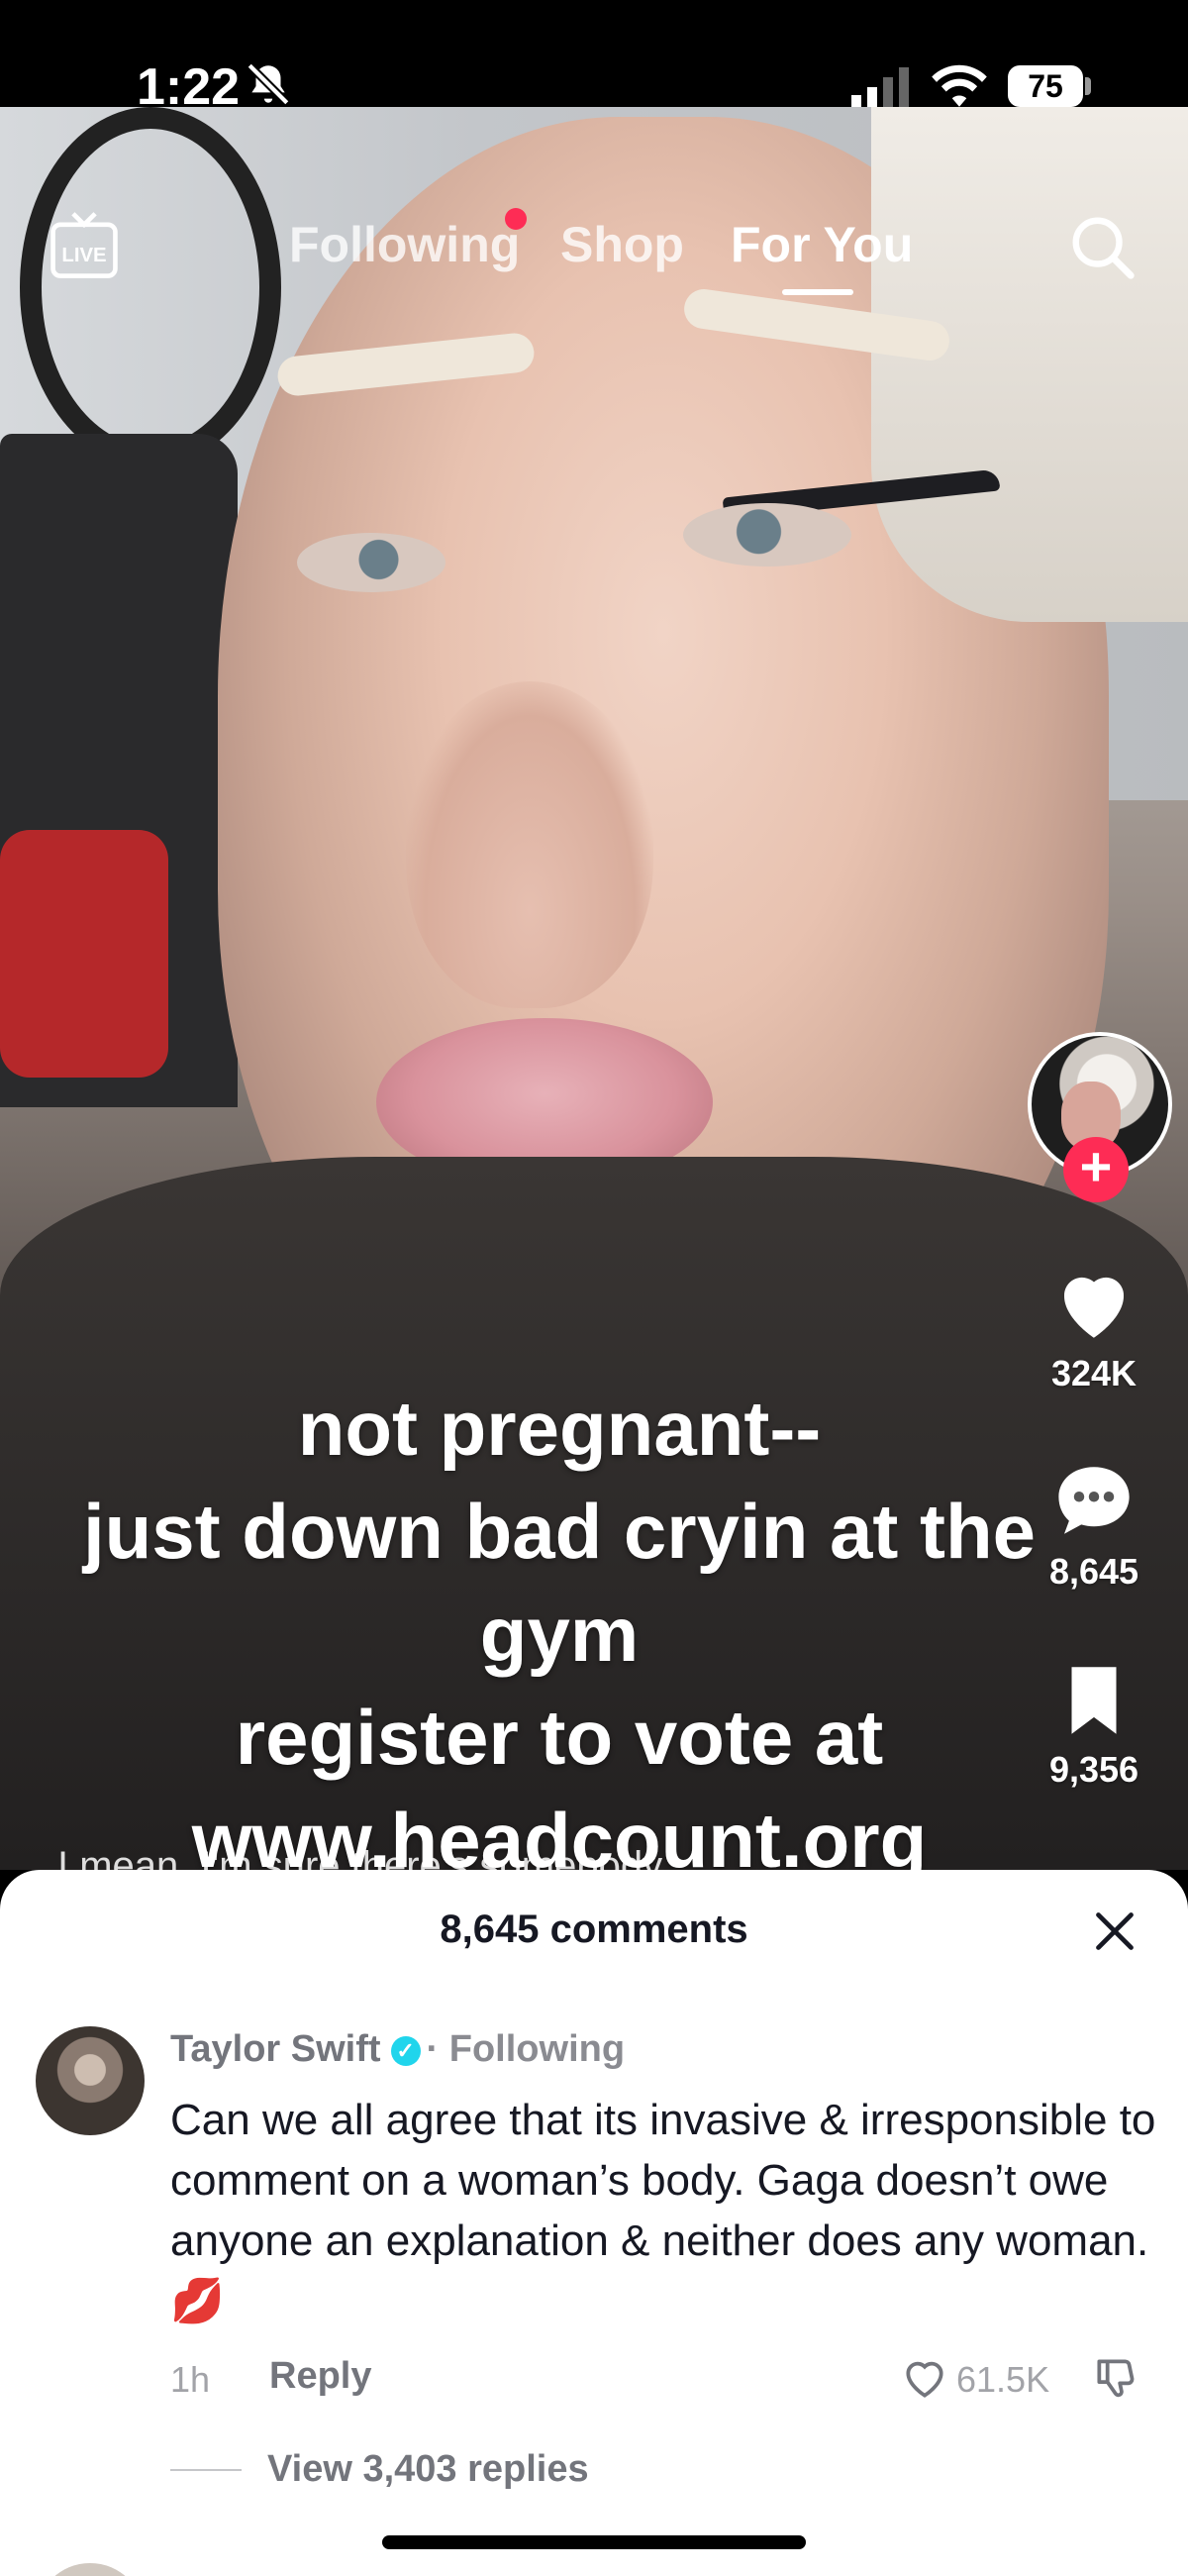  I want to click on status-bar: 1:22 75, so click(594, 58).